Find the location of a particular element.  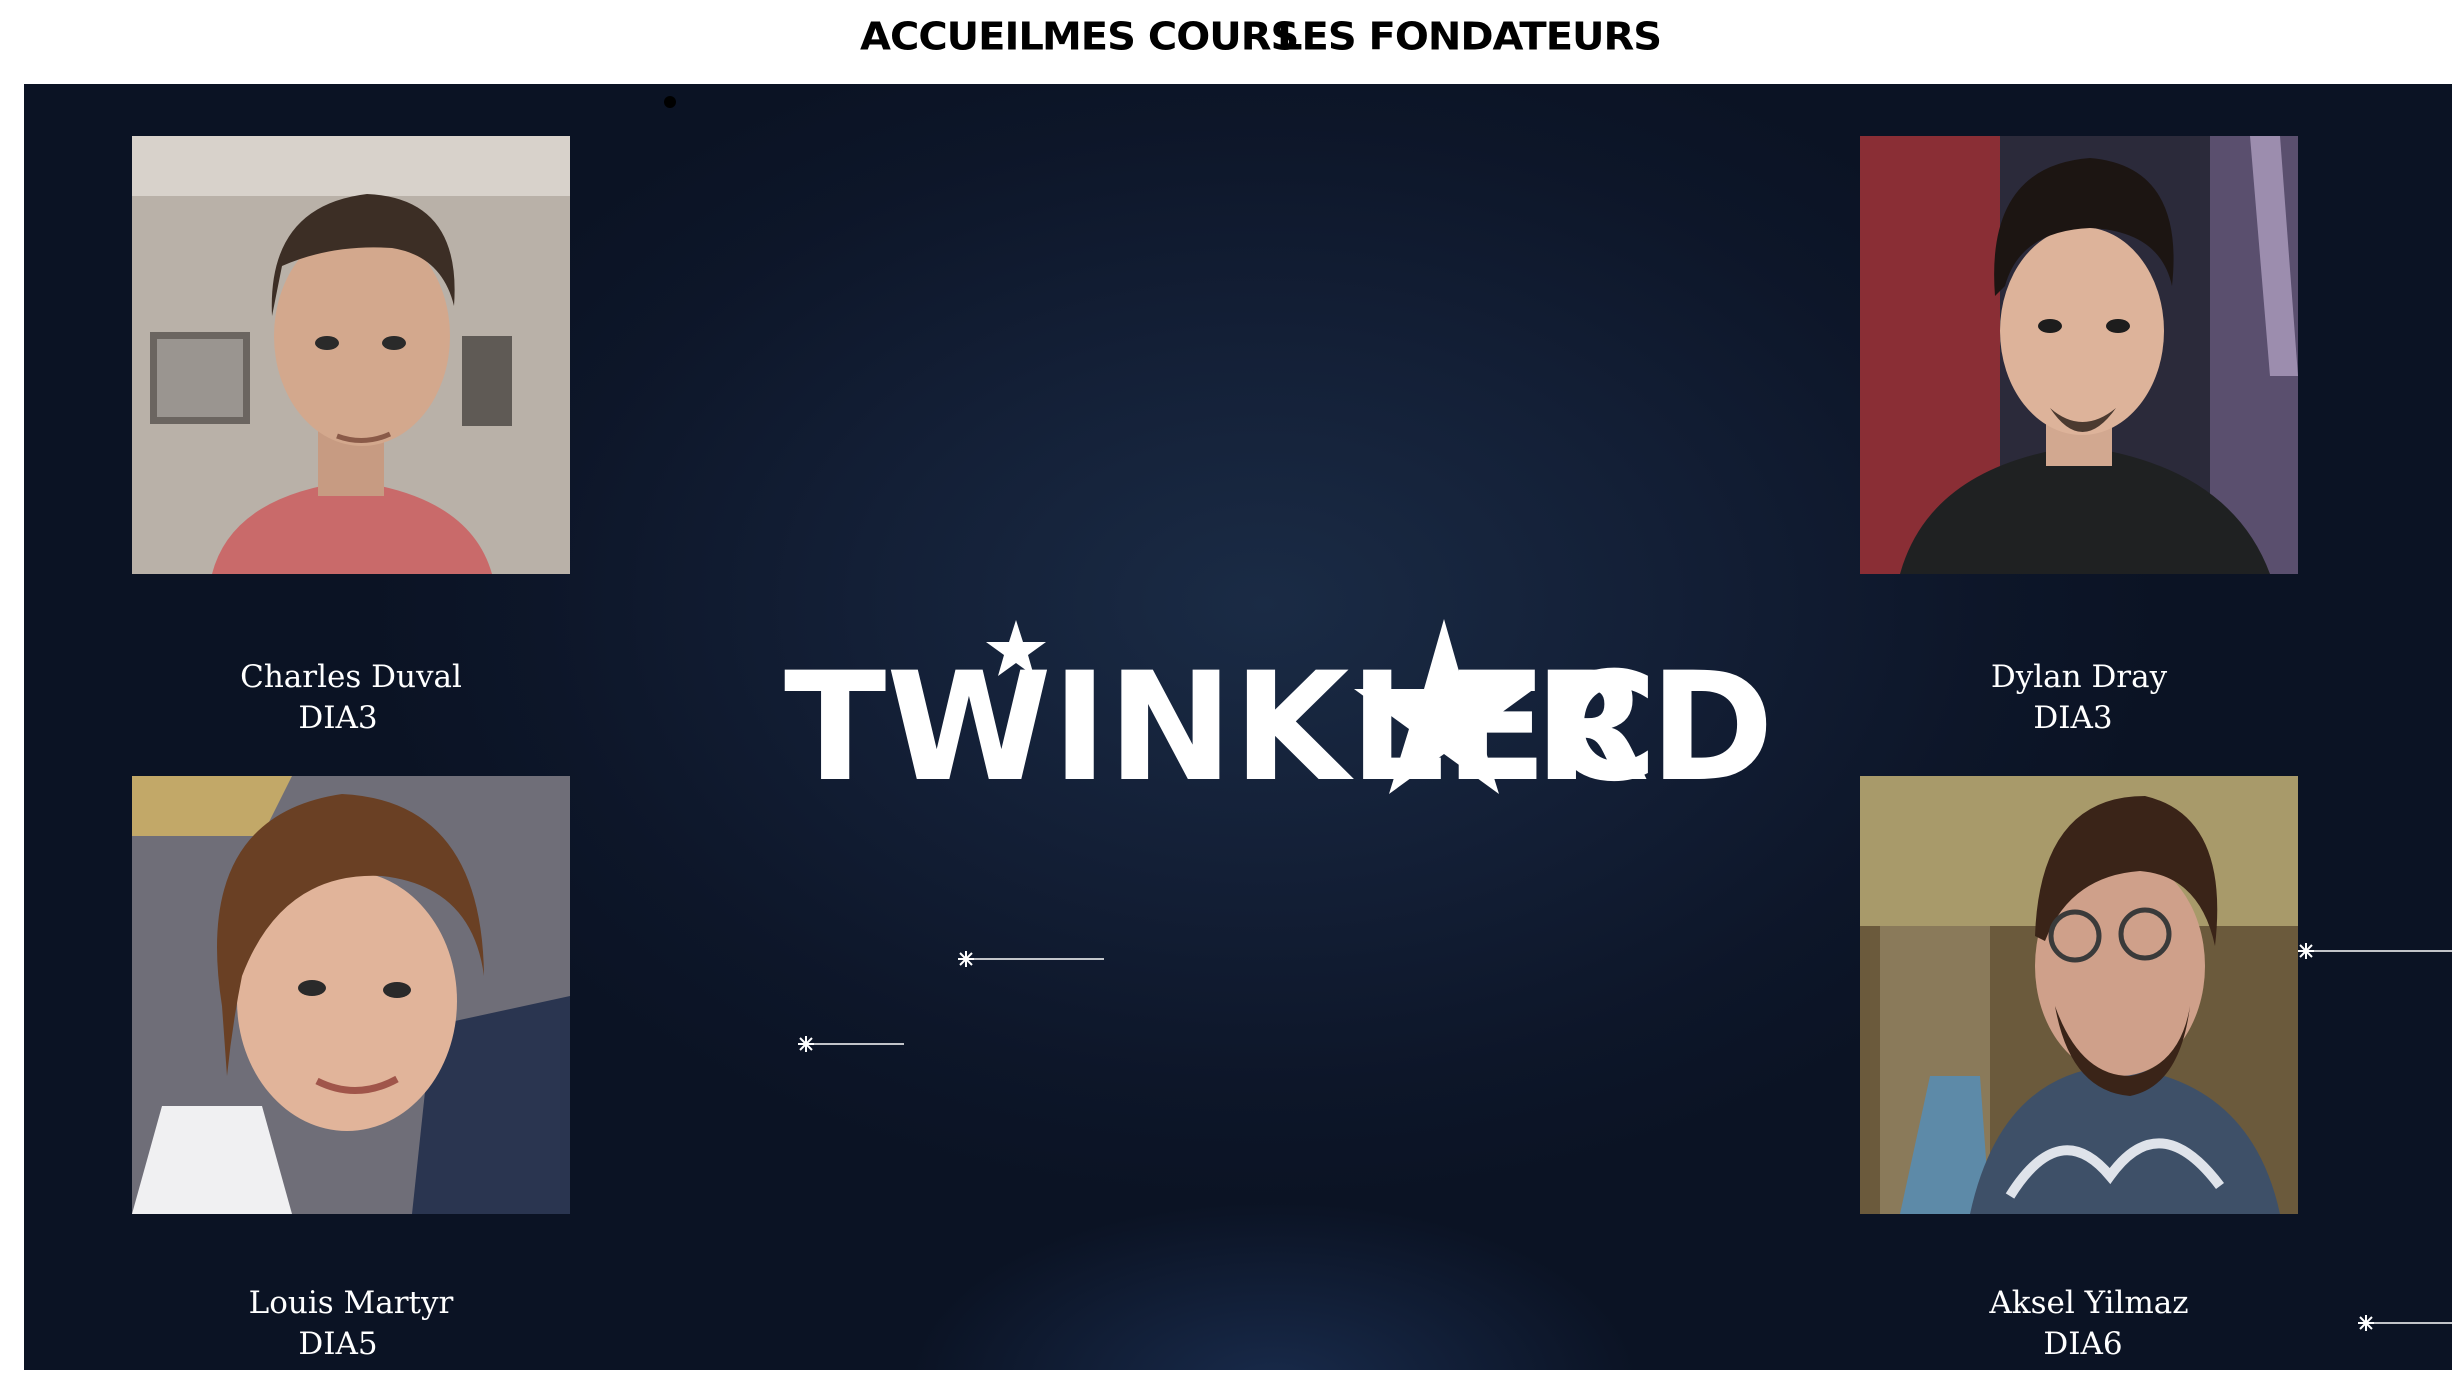

logo-text-right: RD is located at coordinates (1654, 728).